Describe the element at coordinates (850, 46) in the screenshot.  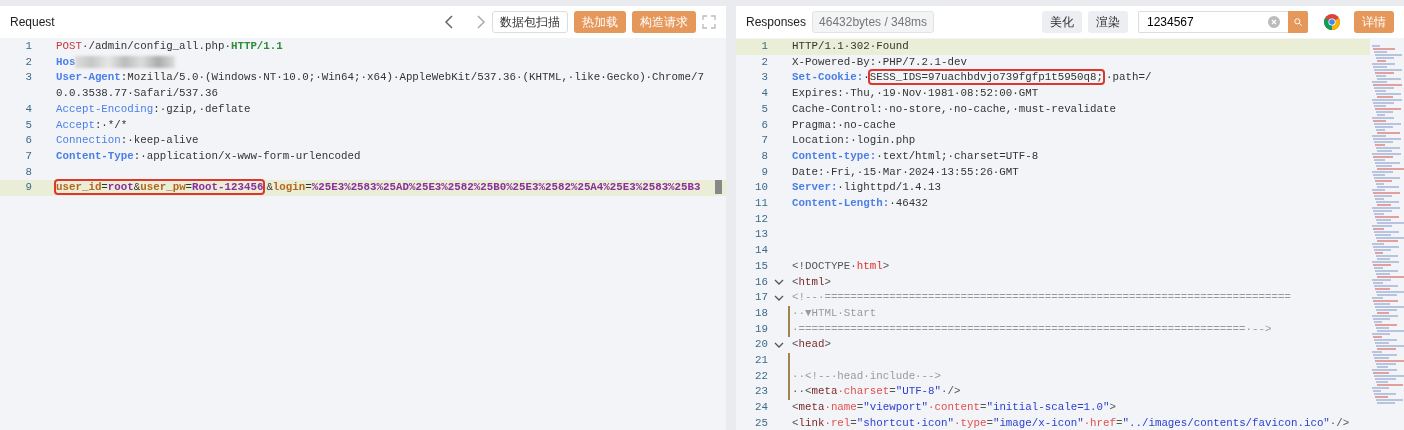
I see `code-text: HTTP/1.1·302·Found` at that location.